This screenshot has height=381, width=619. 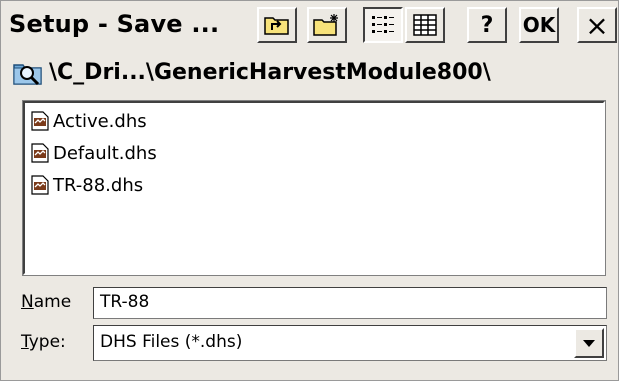 I want to click on file-name: Active.dhs, so click(x=100, y=121).